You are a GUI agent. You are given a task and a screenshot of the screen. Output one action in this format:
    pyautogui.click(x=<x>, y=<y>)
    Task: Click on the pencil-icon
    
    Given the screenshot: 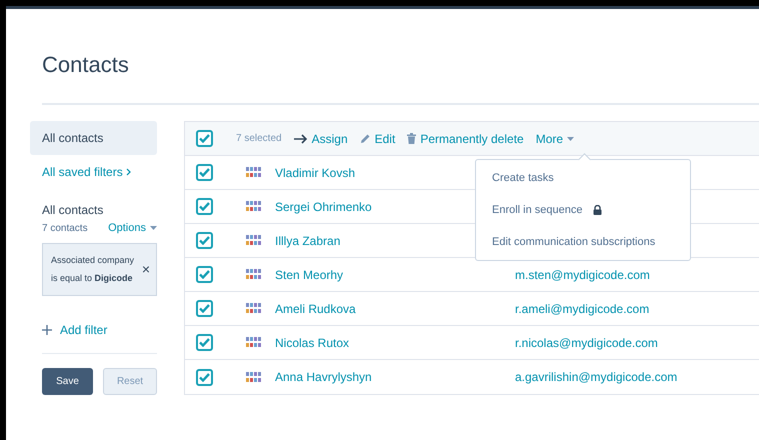 What is the action you would take?
    pyautogui.click(x=365, y=138)
    